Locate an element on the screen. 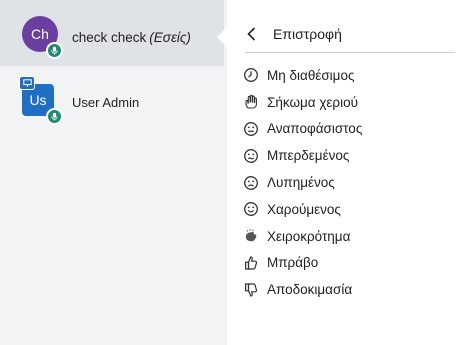 The height and width of the screenshot is (345, 472). thumbs-down-icon is located at coordinates (251, 290).